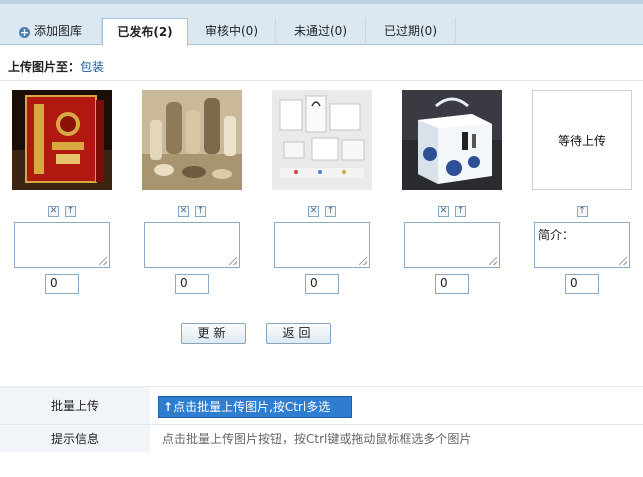  I want to click on batch-upload-value: ↑点击批量上传图片,按Ctrl多选, so click(396, 405).